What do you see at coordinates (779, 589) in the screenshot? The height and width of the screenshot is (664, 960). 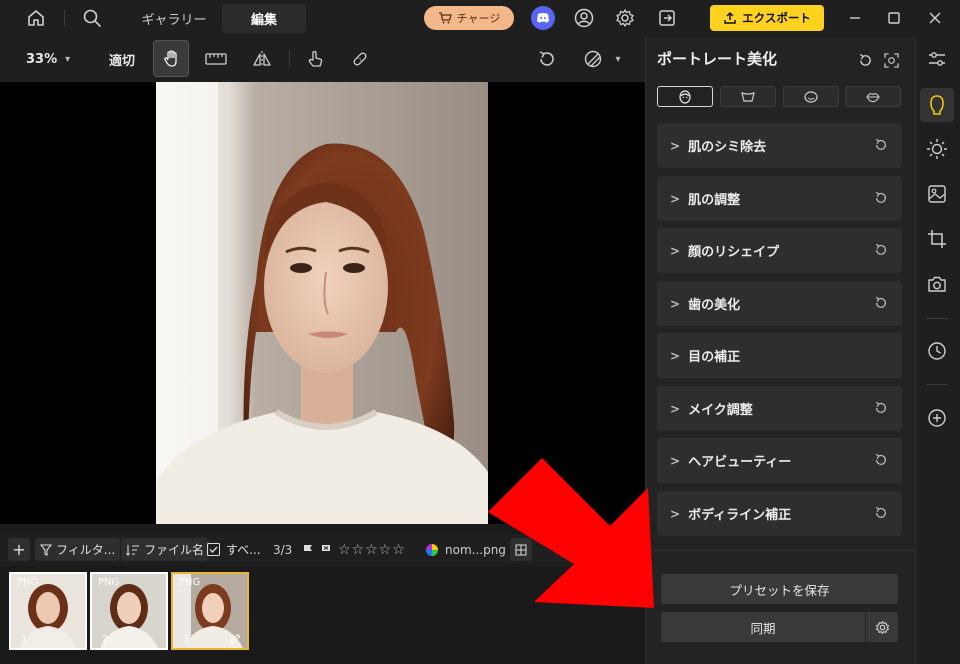 I see `save-preset-button: プリセットを保存` at bounding box center [779, 589].